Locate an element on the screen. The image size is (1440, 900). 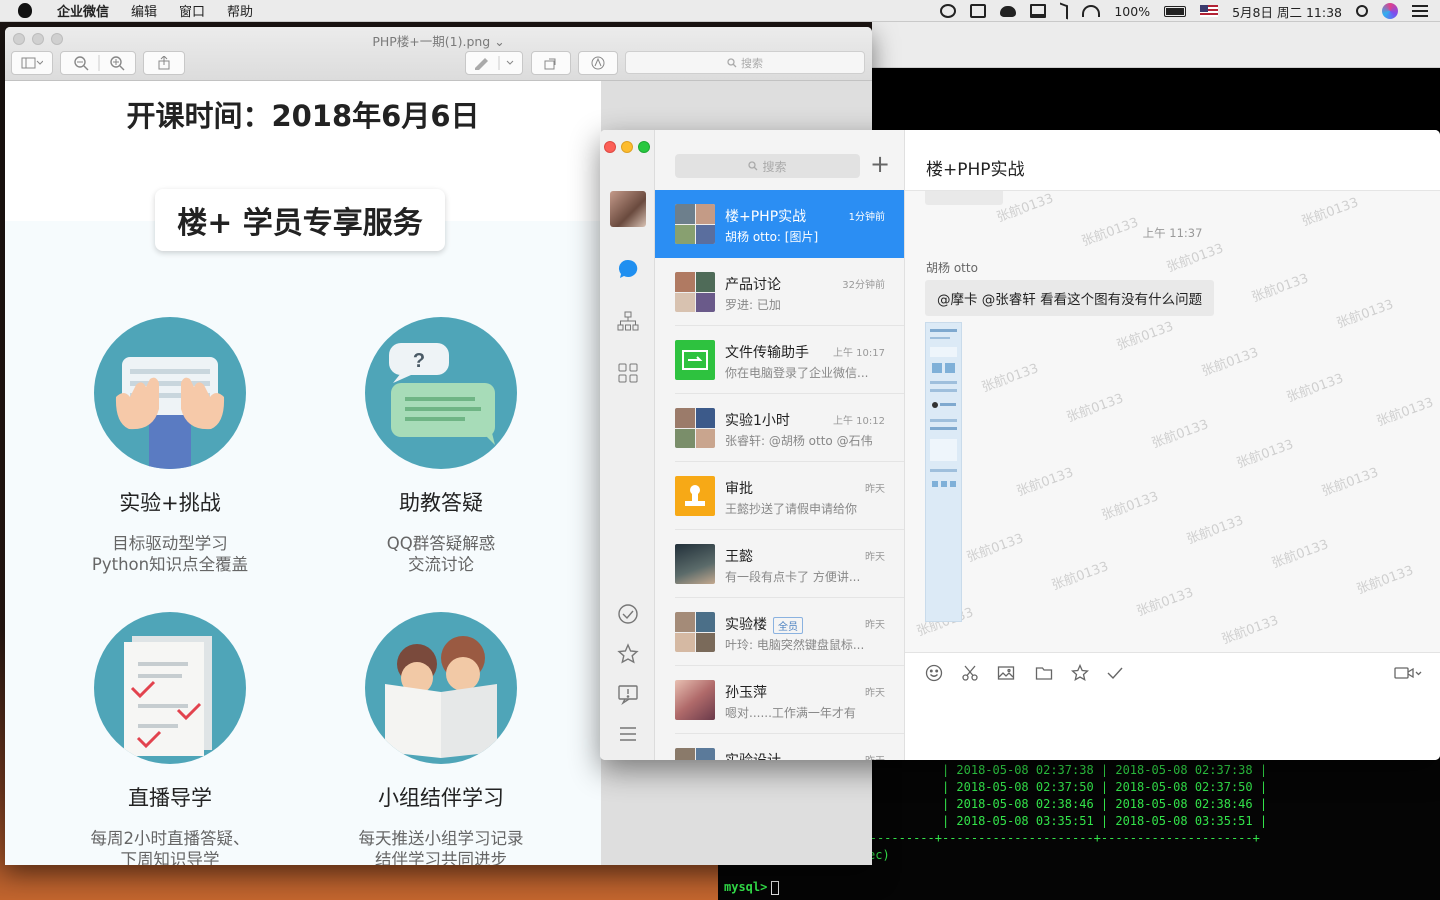
conversation-name: 楼+PHP实战 is located at coordinates (766, 217).